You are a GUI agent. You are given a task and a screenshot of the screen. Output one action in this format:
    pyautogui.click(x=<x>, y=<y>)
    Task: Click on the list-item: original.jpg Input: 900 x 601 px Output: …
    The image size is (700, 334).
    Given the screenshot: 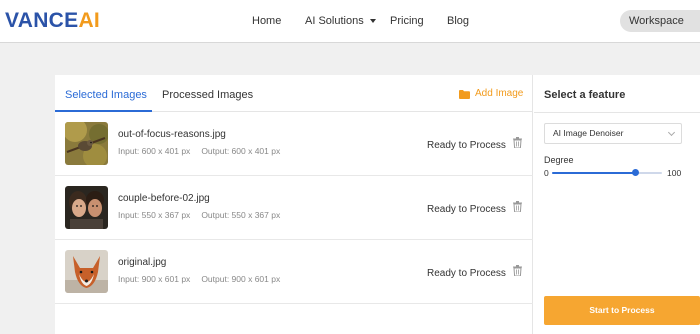 What is the action you would take?
    pyautogui.click(x=294, y=272)
    